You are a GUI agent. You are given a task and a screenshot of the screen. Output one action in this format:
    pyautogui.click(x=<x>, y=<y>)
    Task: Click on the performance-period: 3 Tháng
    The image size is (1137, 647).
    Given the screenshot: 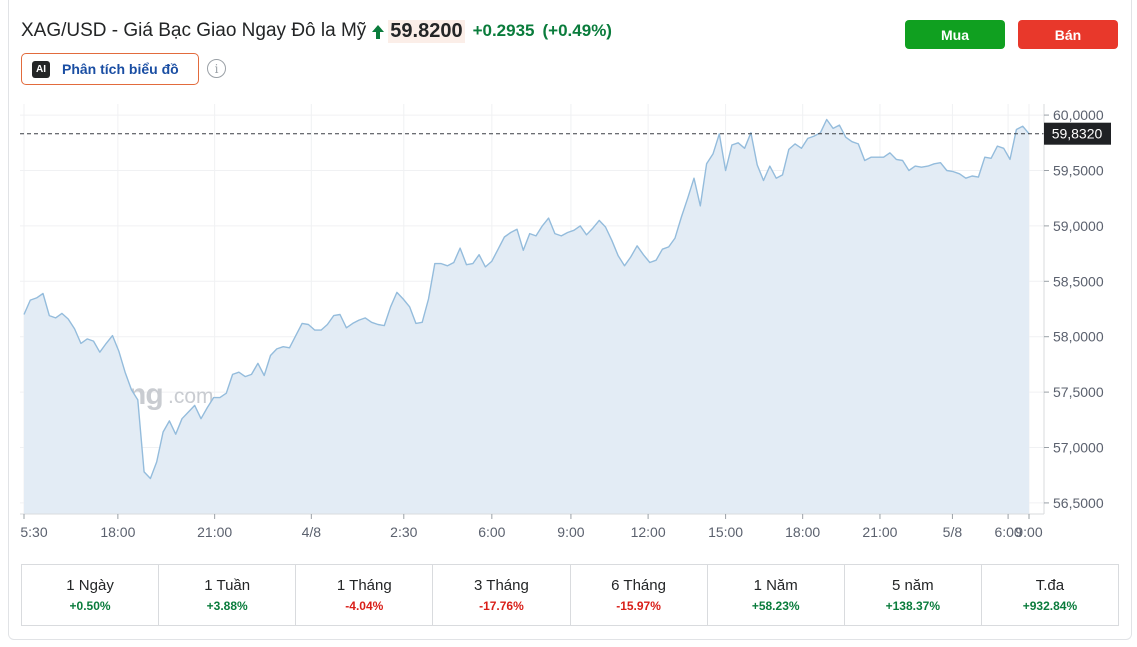 What is the action you would take?
    pyautogui.click(x=501, y=585)
    